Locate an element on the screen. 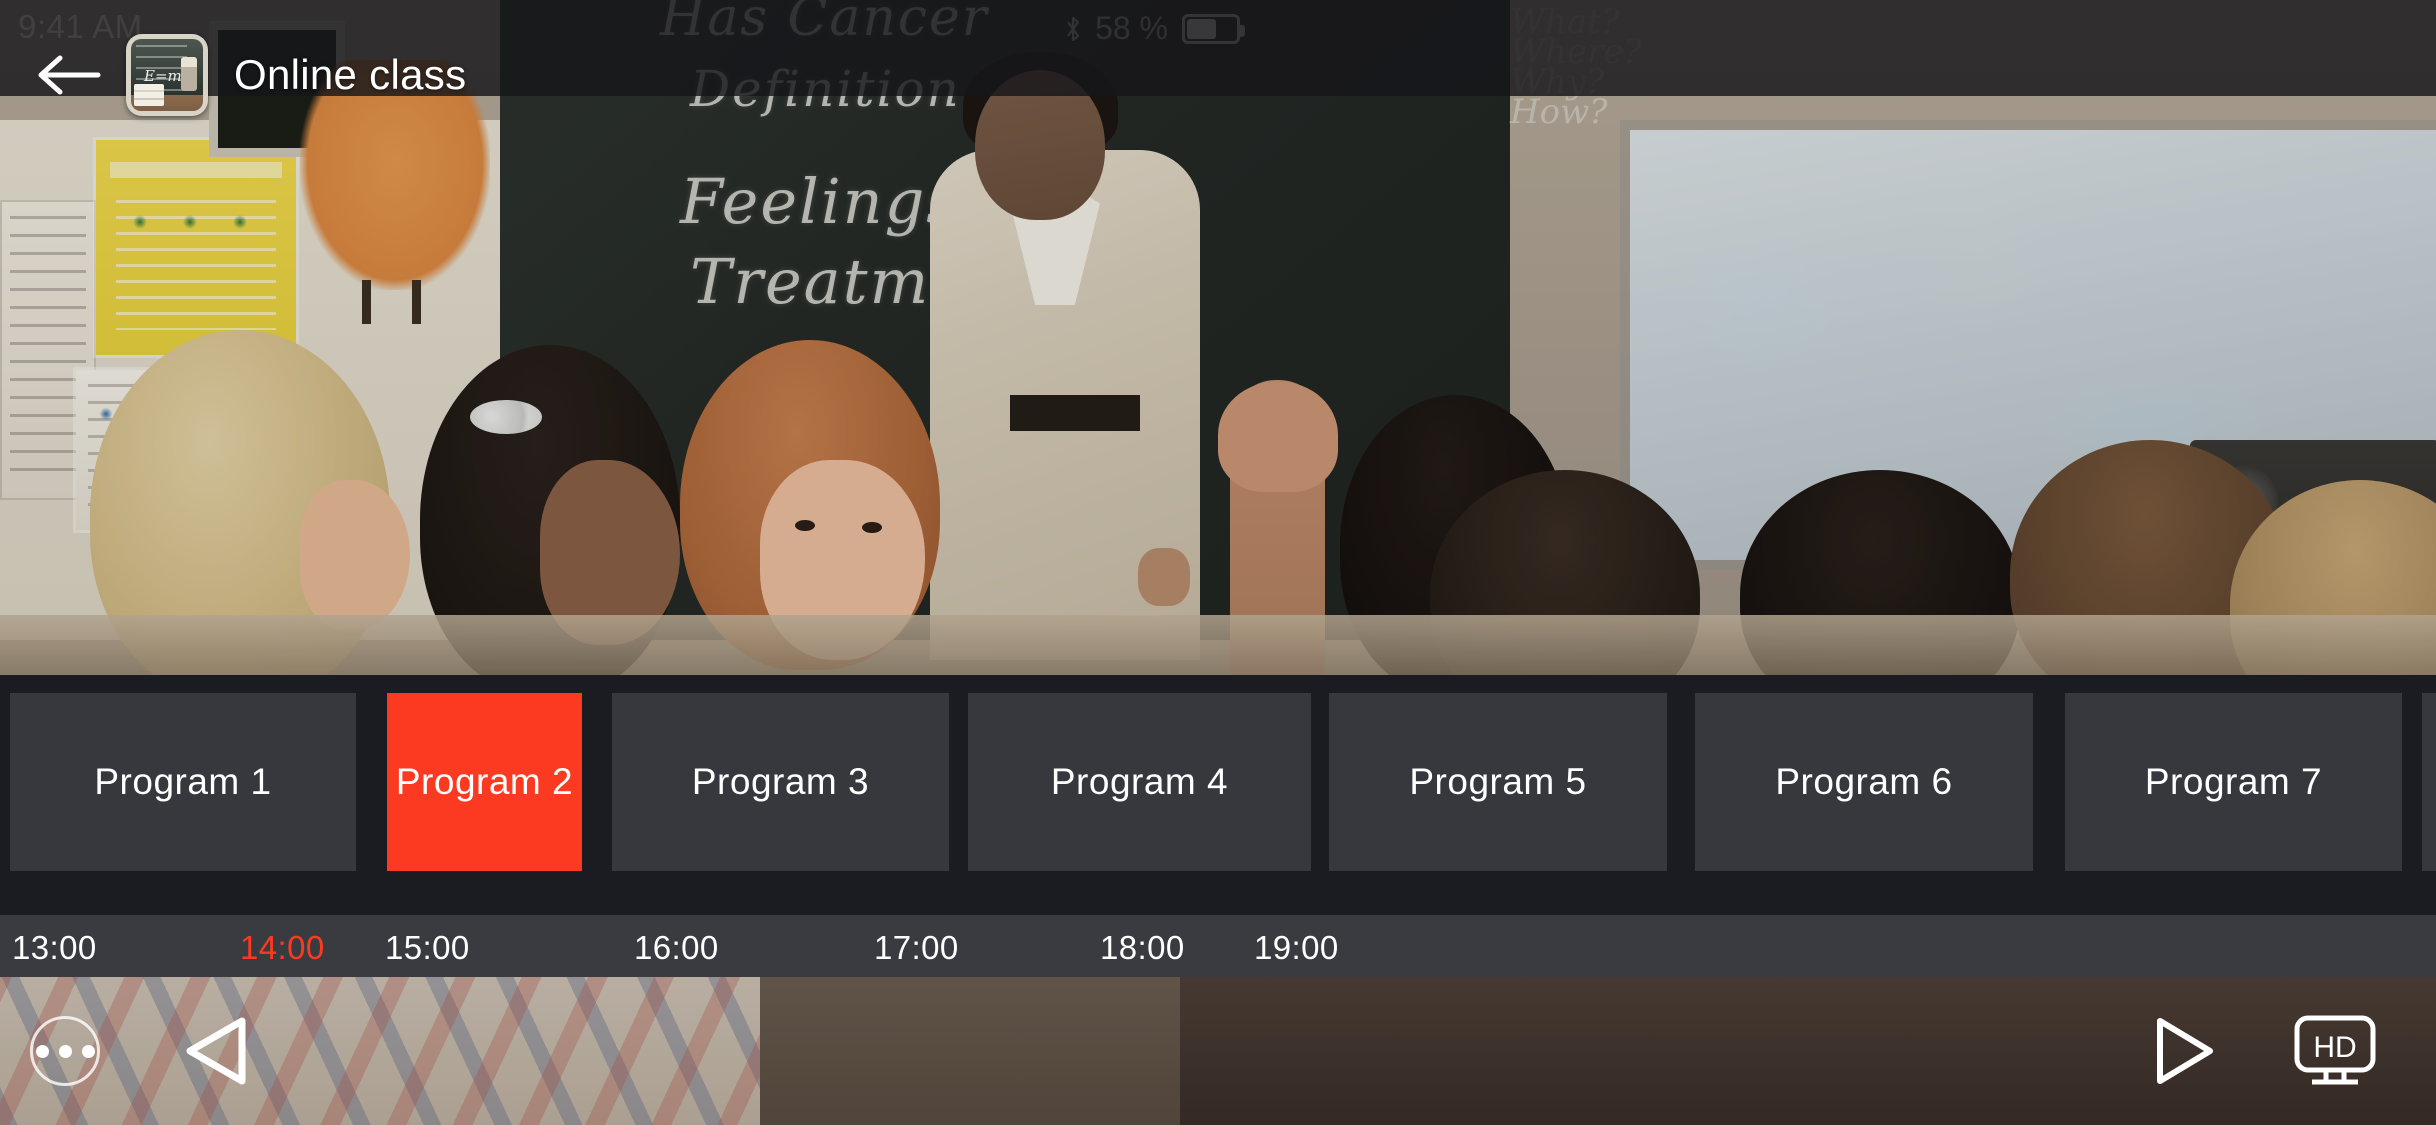 The width and height of the screenshot is (2436, 1125). hd-tv-icon: HD is located at coordinates (2335, 1051).